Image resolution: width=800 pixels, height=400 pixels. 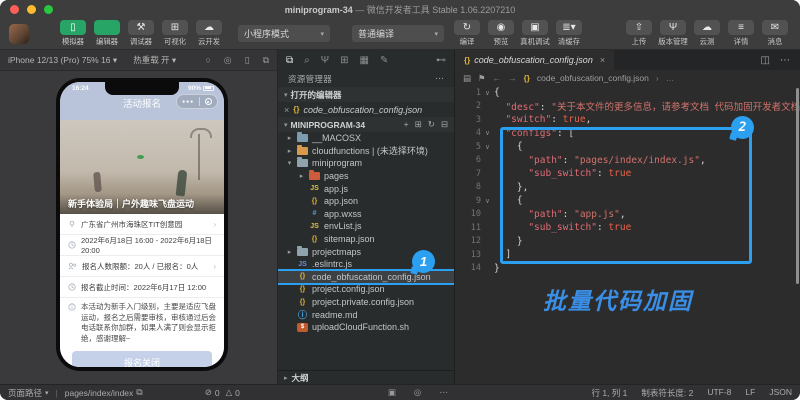 I want to click on toolbar-button-可视化: ⊞ 可视化, so click(x=175, y=33).